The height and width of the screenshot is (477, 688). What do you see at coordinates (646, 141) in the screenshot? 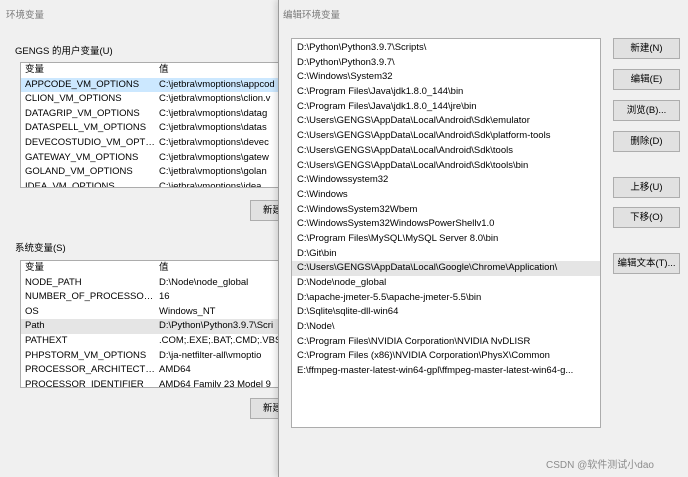
I see `delete-button: 删除(D)` at bounding box center [646, 141].